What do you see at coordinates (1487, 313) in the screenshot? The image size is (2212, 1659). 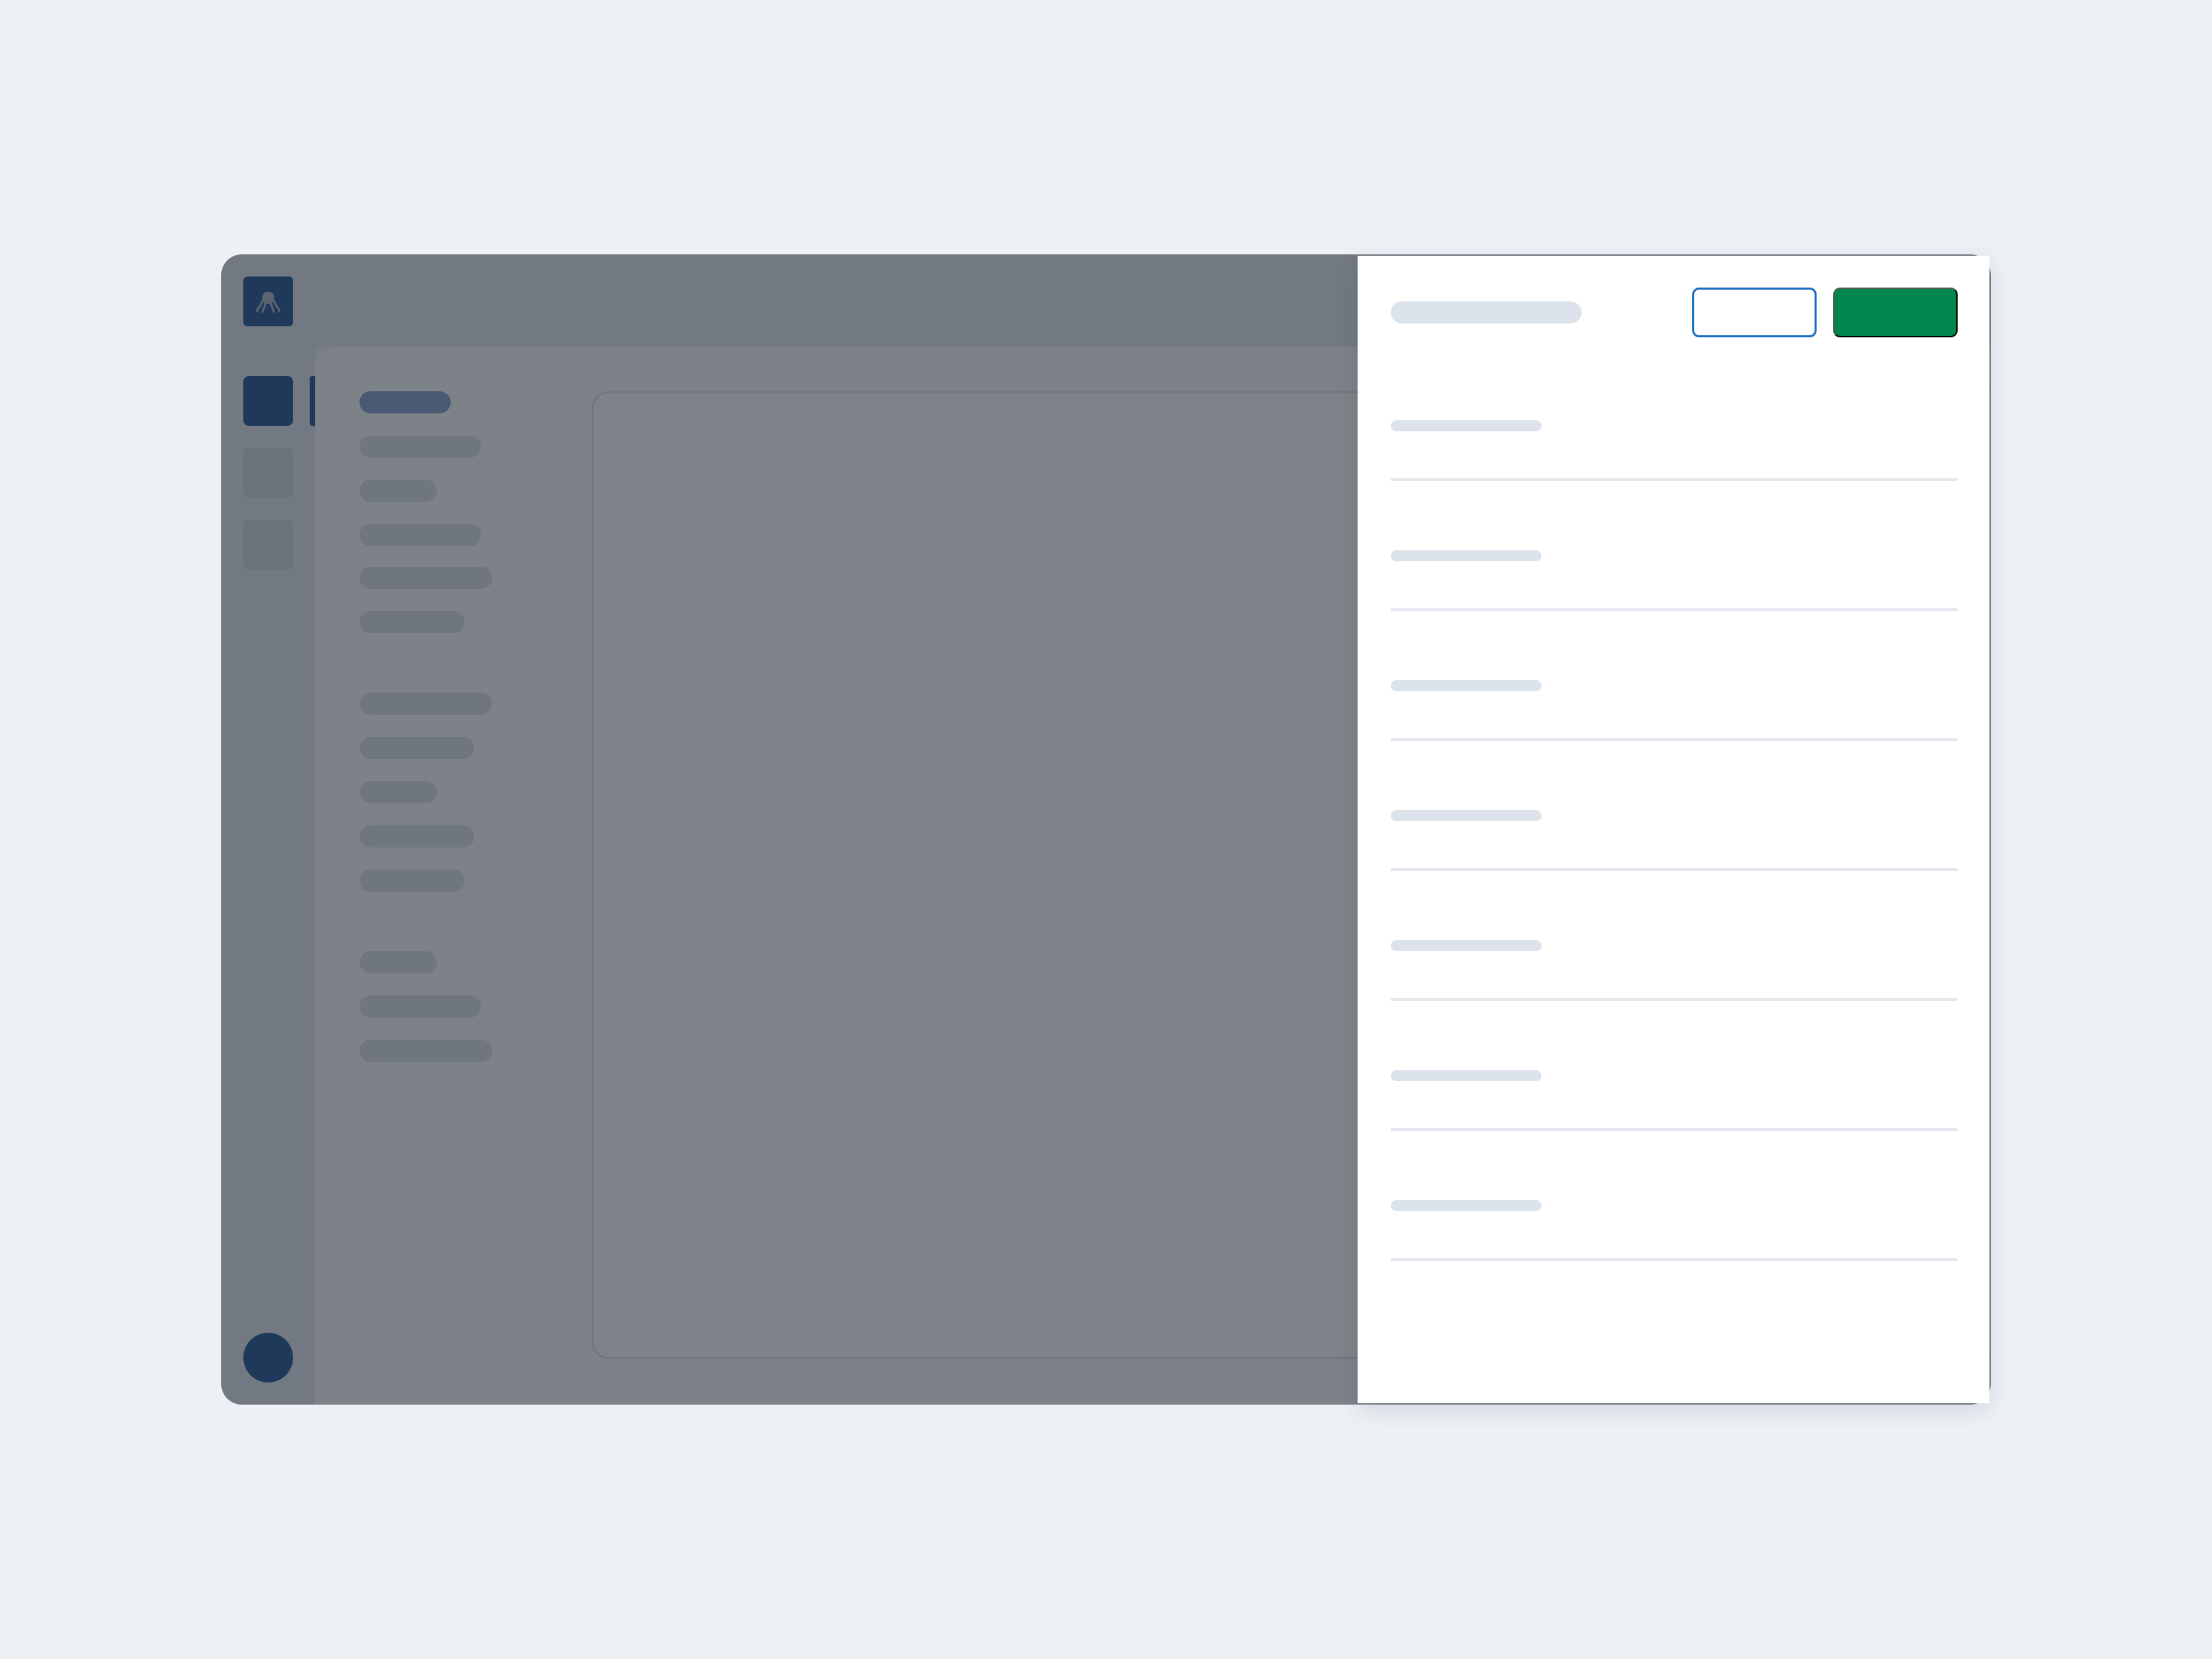 I see `panel-title` at bounding box center [1487, 313].